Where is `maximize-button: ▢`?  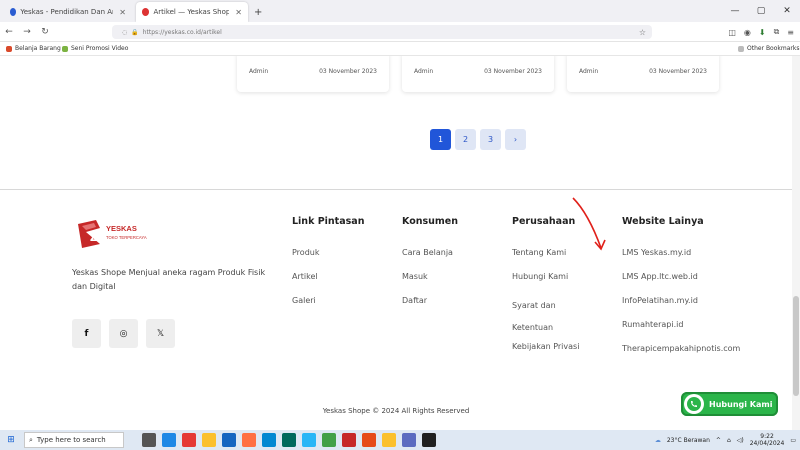
maximize-button: ▢ is located at coordinates (761, 11).